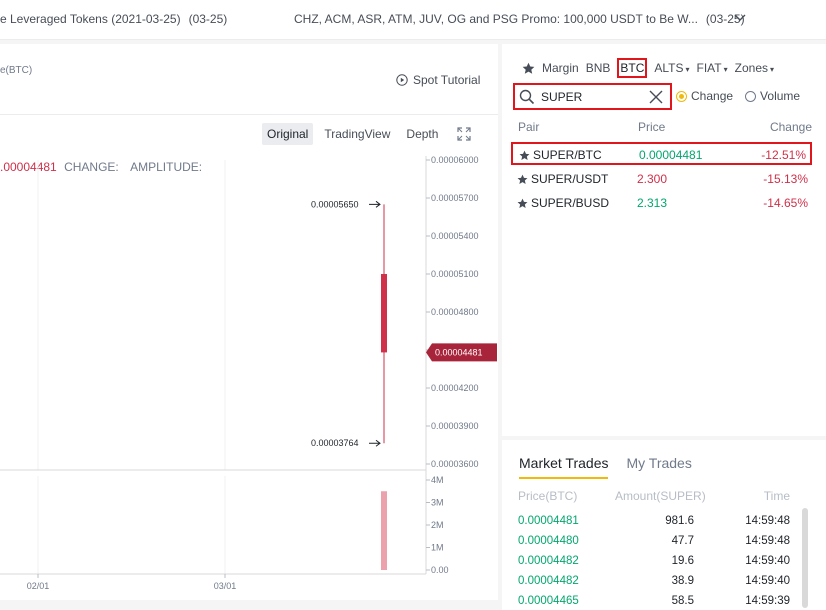 This screenshot has height=610, width=826. What do you see at coordinates (459, 352) in the screenshot?
I see `last-price-value: 0.00004481` at bounding box center [459, 352].